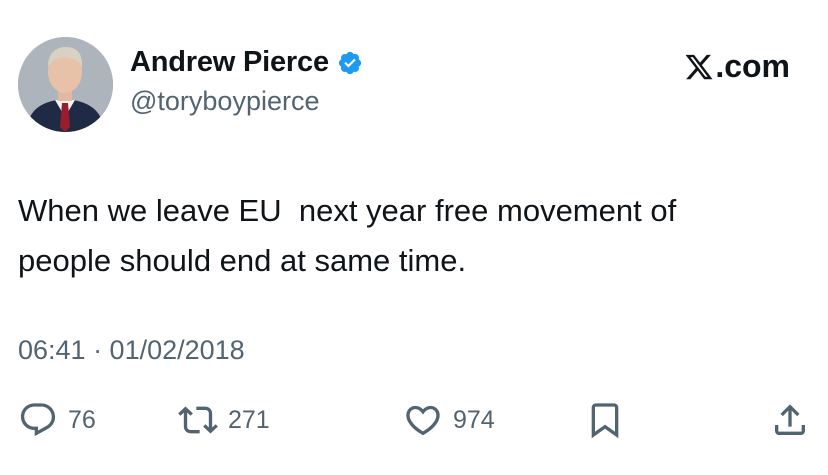 This screenshot has width=828, height=475. Describe the element at coordinates (474, 419) in the screenshot. I see `like-count: 974` at that location.